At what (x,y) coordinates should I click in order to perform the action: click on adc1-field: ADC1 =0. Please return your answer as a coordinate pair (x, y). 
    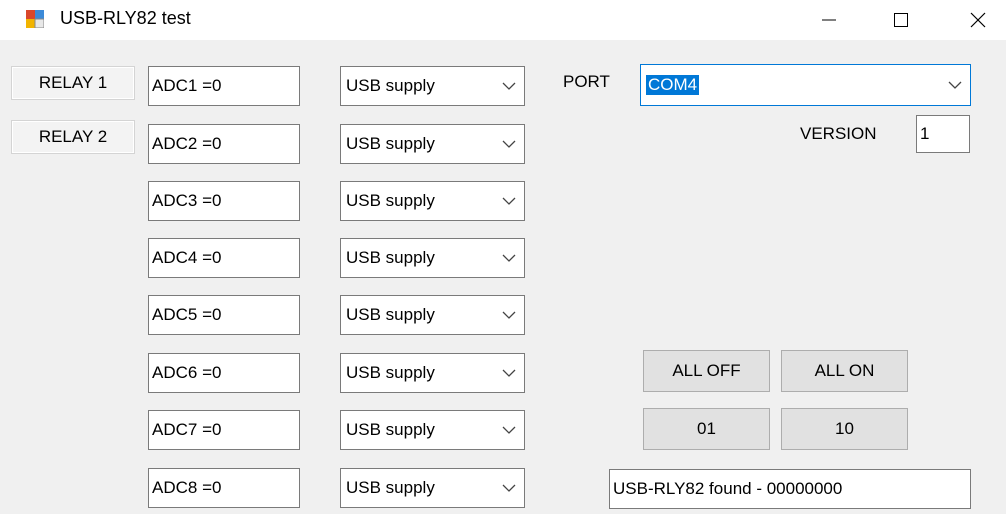
    Looking at the image, I should click on (224, 86).